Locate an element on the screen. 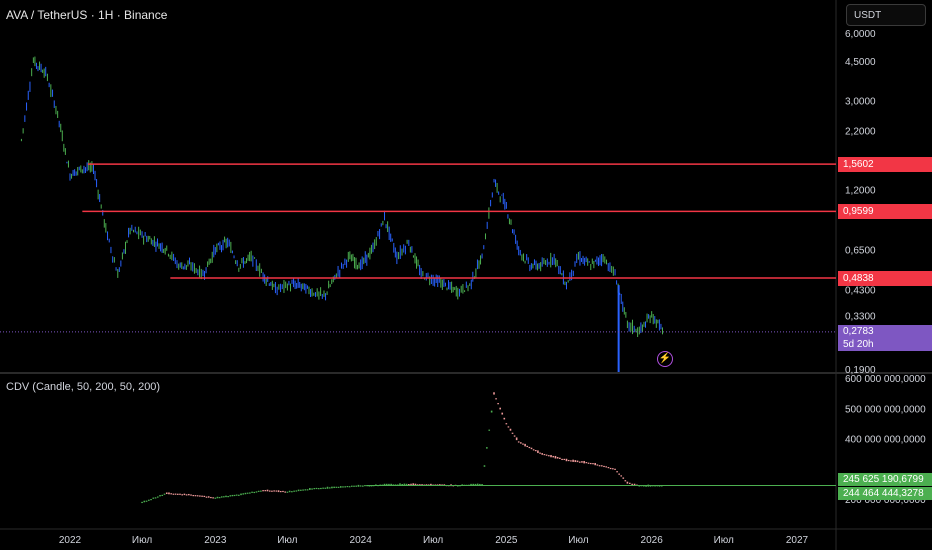 This screenshot has height=550, width=932. indicator-title: CDV (Candle, 50, 200, 50, 200) is located at coordinates (83, 387).